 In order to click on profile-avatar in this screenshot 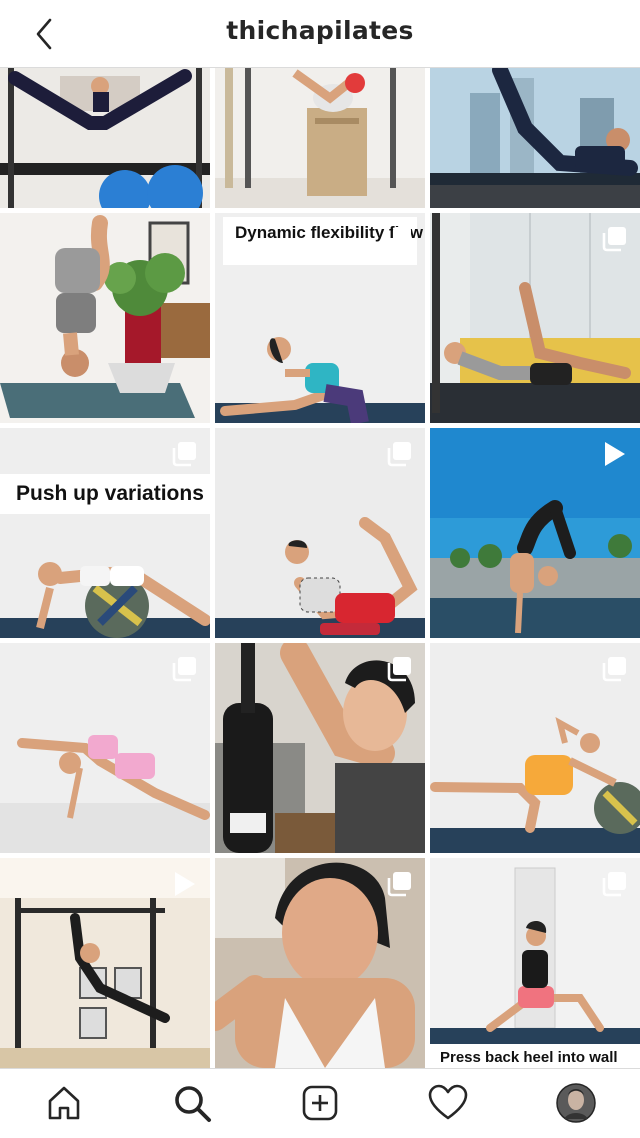, I will do `click(576, 1103)`.